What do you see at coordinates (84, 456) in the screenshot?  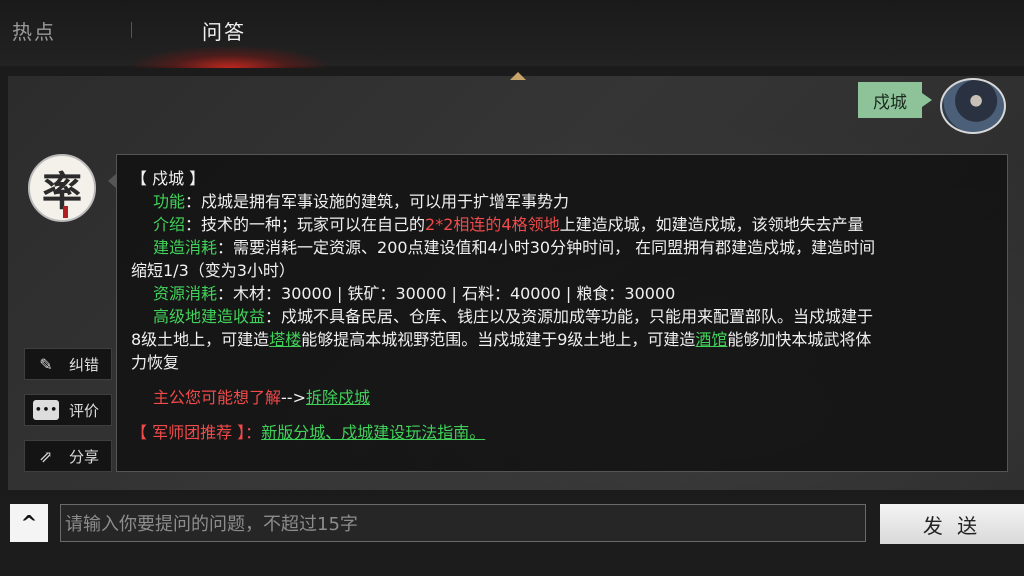 I see `share-label: 分享` at bounding box center [84, 456].